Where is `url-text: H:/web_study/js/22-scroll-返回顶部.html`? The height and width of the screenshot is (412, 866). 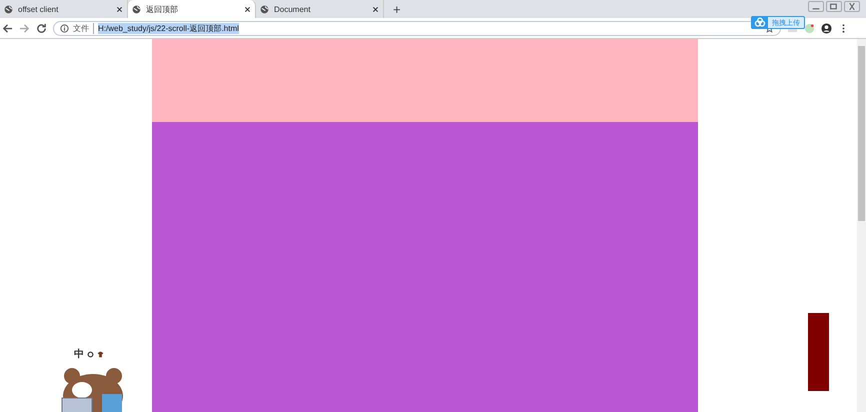
url-text: H:/web_study/js/22-scroll-返回顶部.html is located at coordinates (168, 28).